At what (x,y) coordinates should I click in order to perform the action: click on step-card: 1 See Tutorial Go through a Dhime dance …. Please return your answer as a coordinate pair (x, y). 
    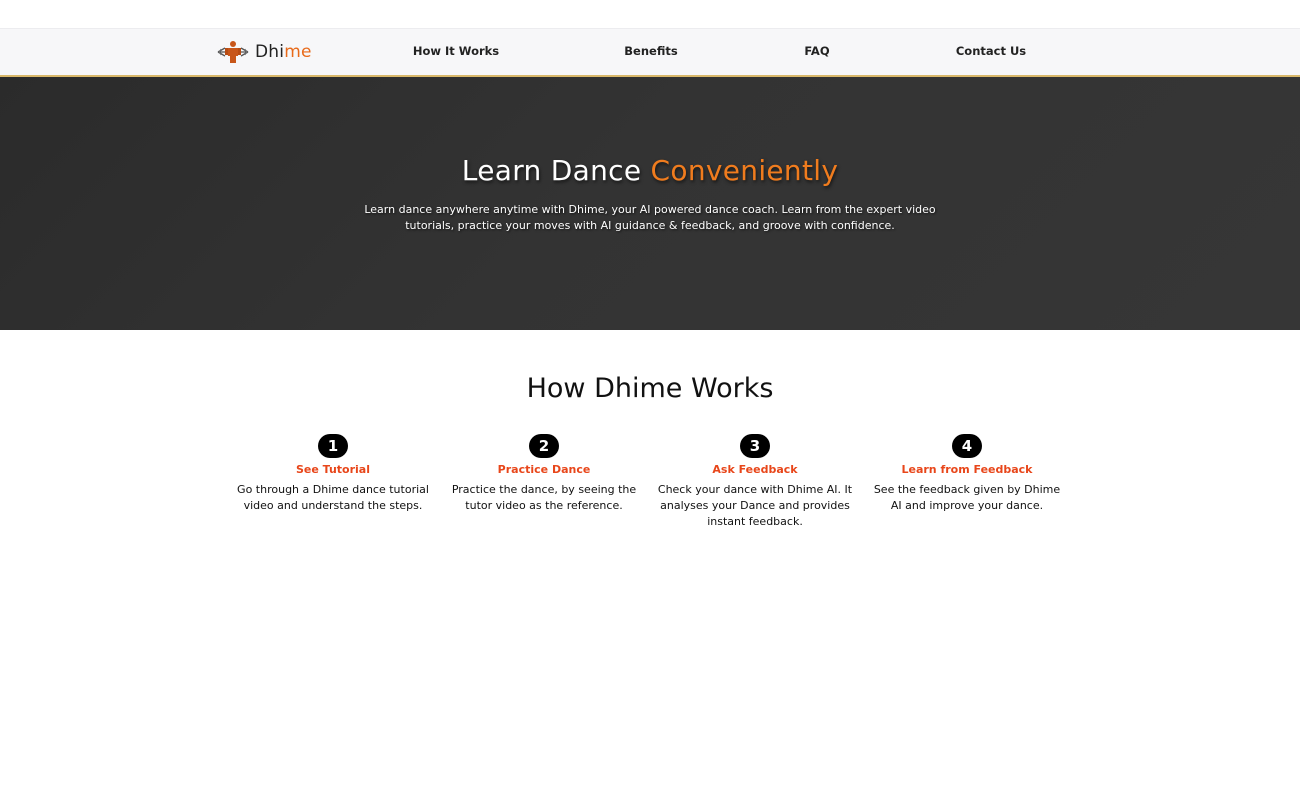
    Looking at the image, I should click on (333, 474).